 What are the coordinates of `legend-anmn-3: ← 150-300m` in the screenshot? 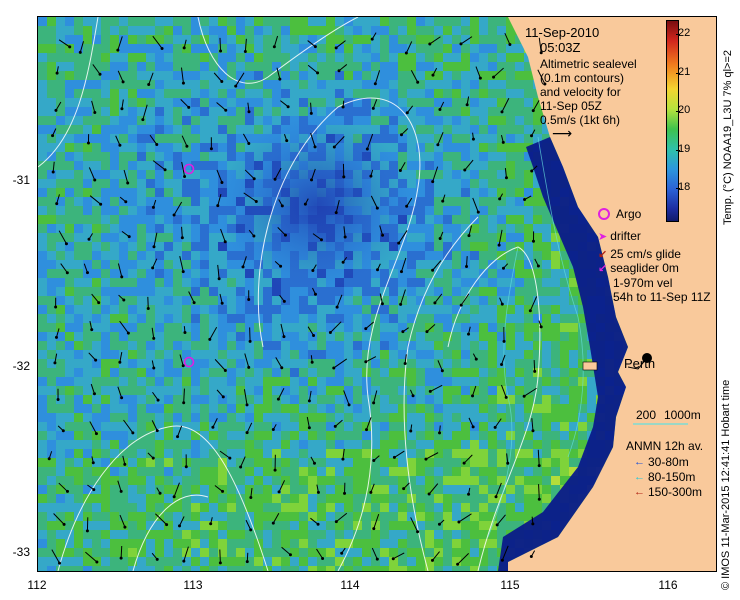 It's located at (668, 492).